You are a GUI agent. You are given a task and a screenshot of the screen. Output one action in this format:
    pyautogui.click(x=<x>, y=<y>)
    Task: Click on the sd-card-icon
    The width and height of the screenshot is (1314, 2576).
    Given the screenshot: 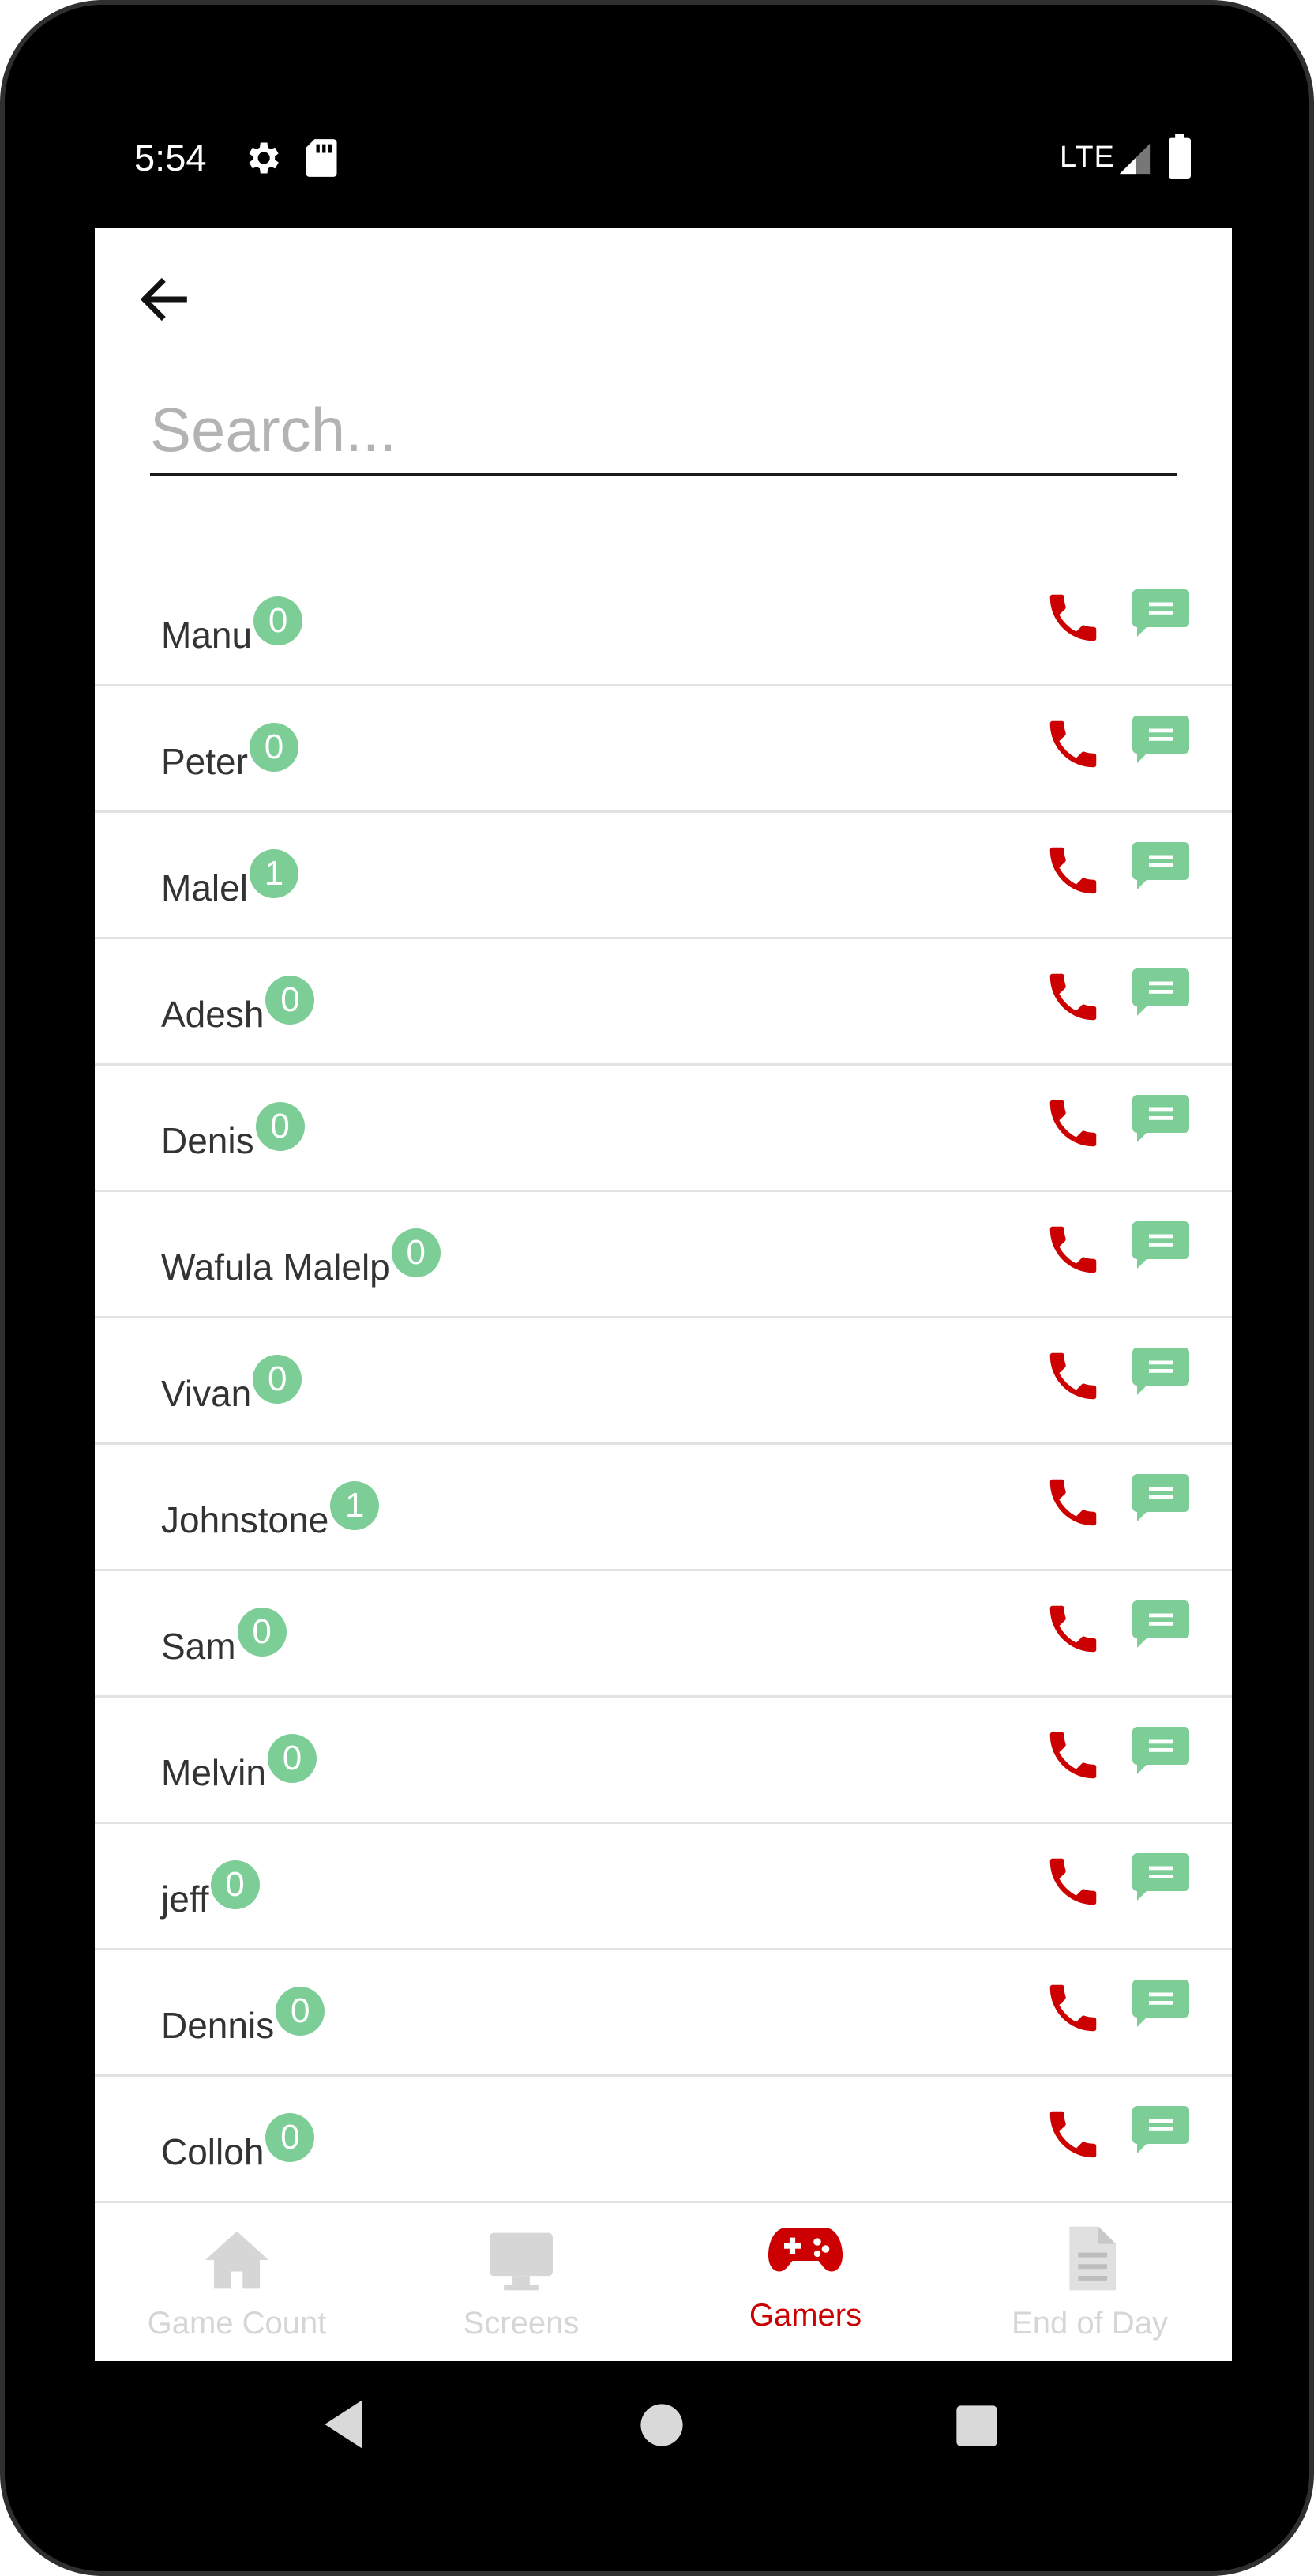 What is the action you would take?
    pyautogui.click(x=321, y=158)
    